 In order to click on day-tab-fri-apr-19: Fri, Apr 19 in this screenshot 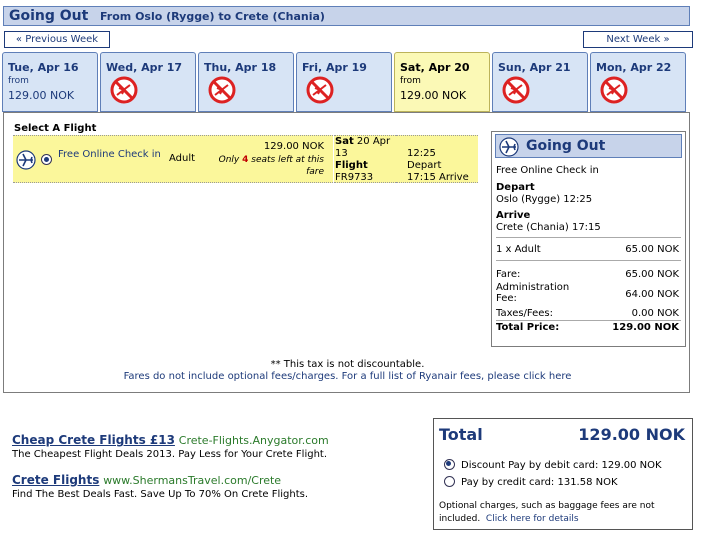, I will do `click(344, 82)`.